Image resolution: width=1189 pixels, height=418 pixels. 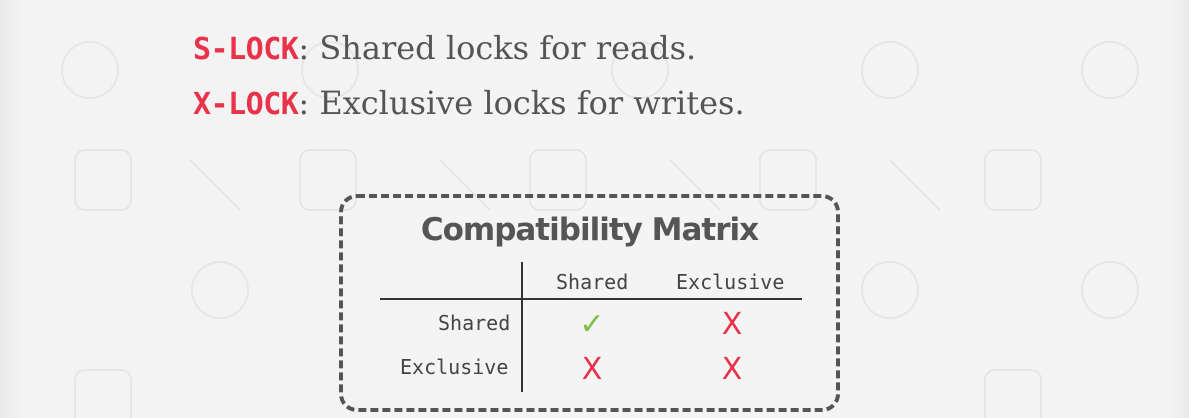 What do you see at coordinates (589, 230) in the screenshot?
I see `matrix-title: Compatibility Matrix` at bounding box center [589, 230].